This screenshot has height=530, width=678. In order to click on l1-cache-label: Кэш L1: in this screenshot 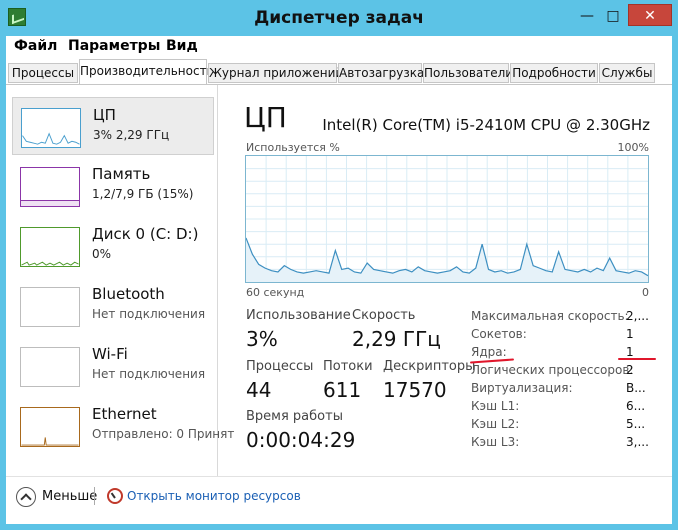, I will do `click(495, 406)`.